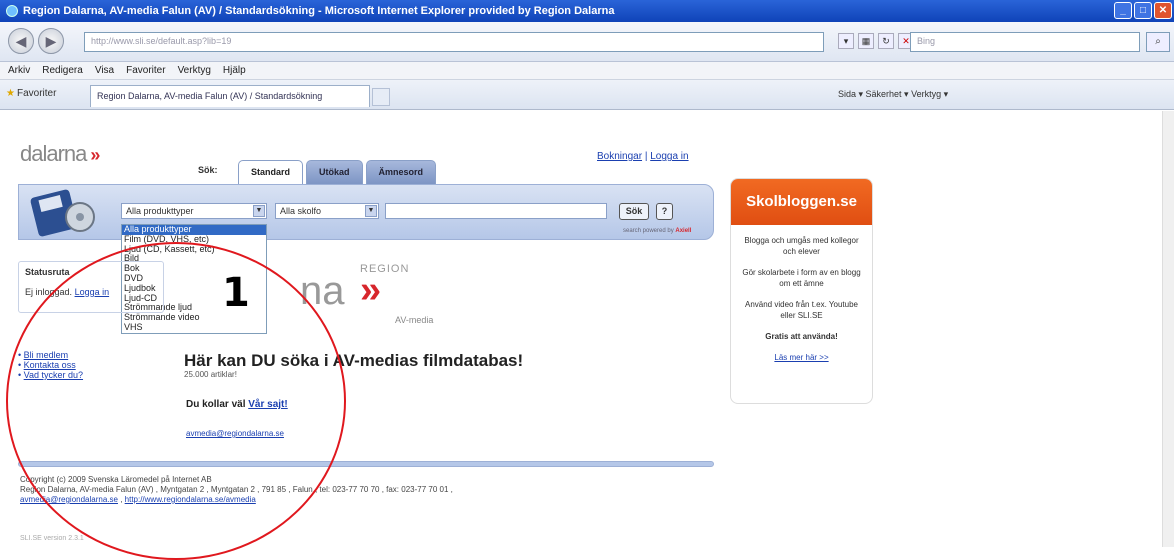 The height and width of the screenshot is (560, 1174). I want to click on region-dalarna-logo: na REGION », so click(355, 288).